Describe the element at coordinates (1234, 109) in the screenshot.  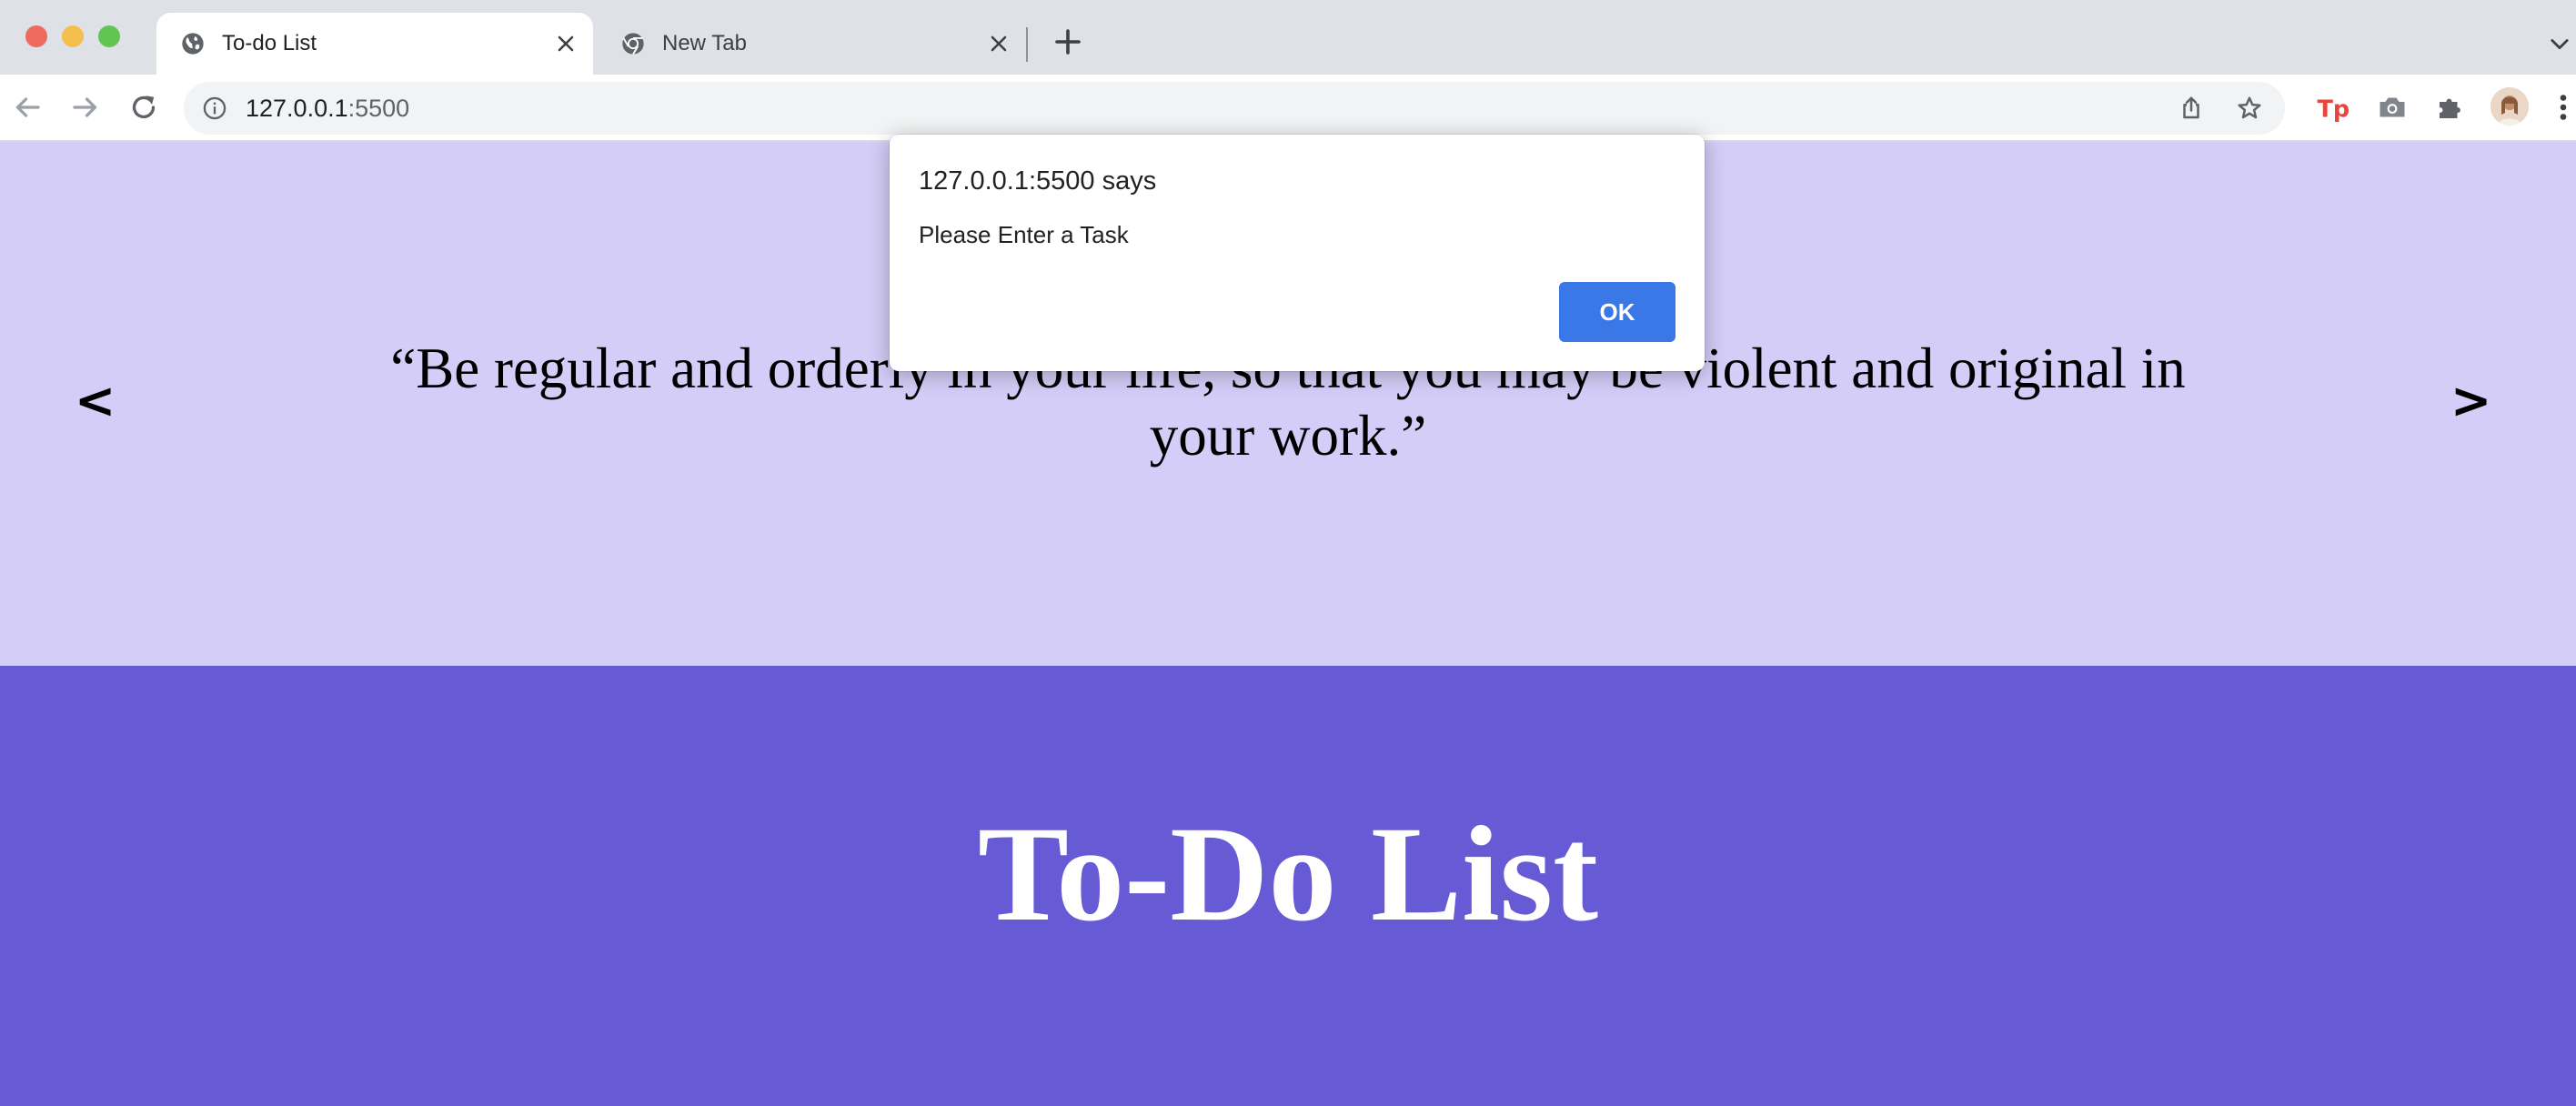
I see `address-bar: 127.0.0.1:5500` at that location.